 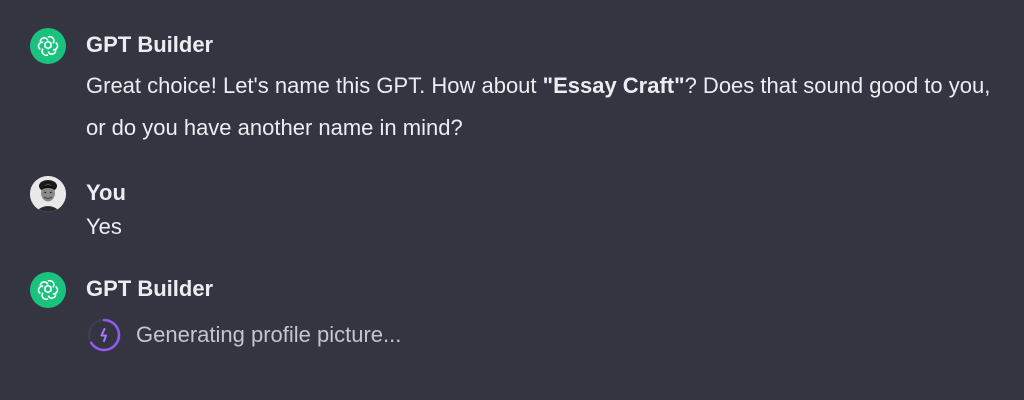 I want to click on user-avatar, so click(x=48, y=194).